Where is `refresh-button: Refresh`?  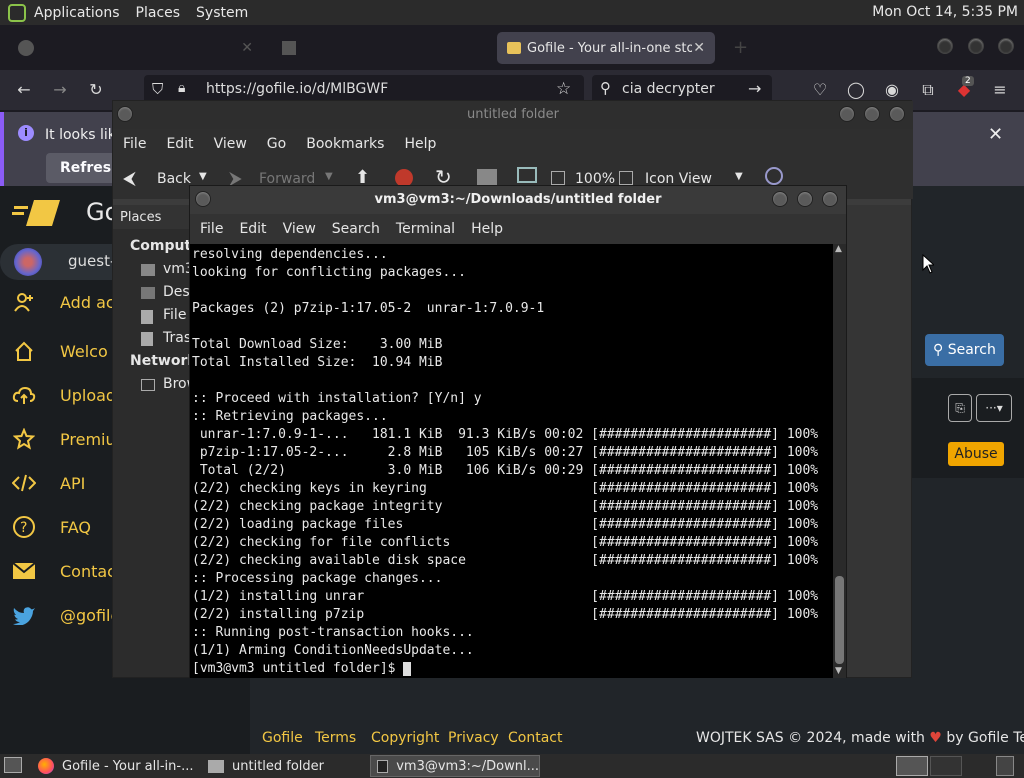 refresh-button: Refresh is located at coordinates (83, 168).